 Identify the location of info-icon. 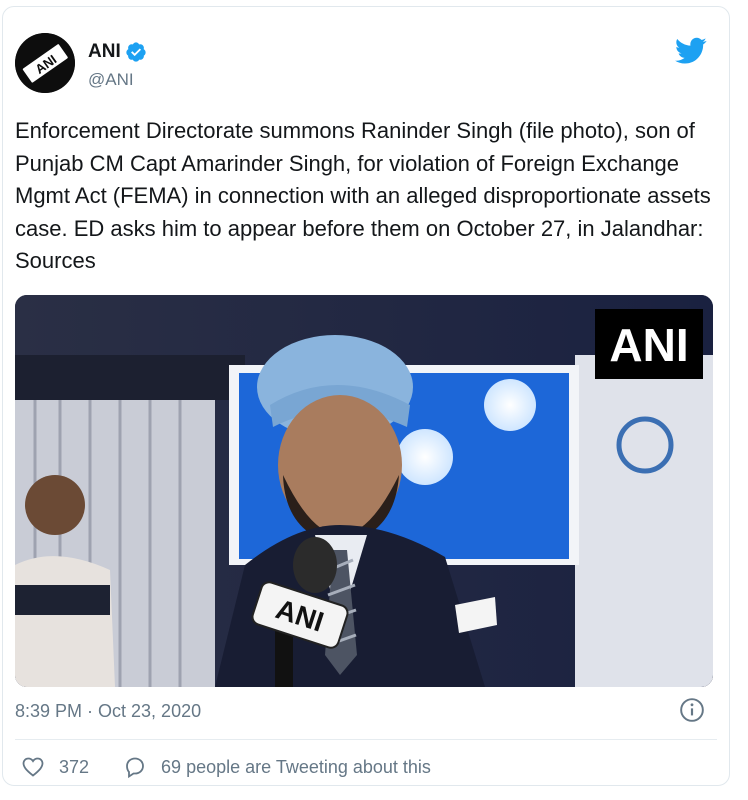
(692, 710).